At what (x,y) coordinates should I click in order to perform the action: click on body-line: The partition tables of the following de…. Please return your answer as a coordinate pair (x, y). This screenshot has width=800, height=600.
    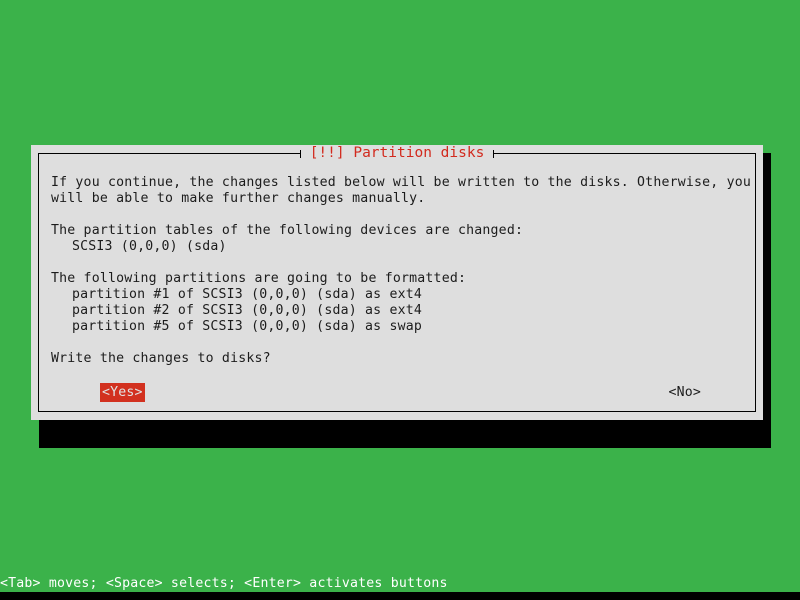
    Looking at the image, I should click on (287, 230).